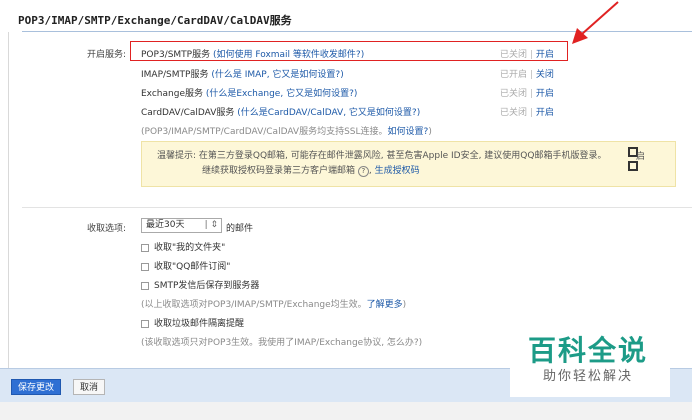 The image size is (692, 420). What do you see at coordinates (545, 55) in the screenshot?
I see `enable-pop3-link: 开启` at bounding box center [545, 55].